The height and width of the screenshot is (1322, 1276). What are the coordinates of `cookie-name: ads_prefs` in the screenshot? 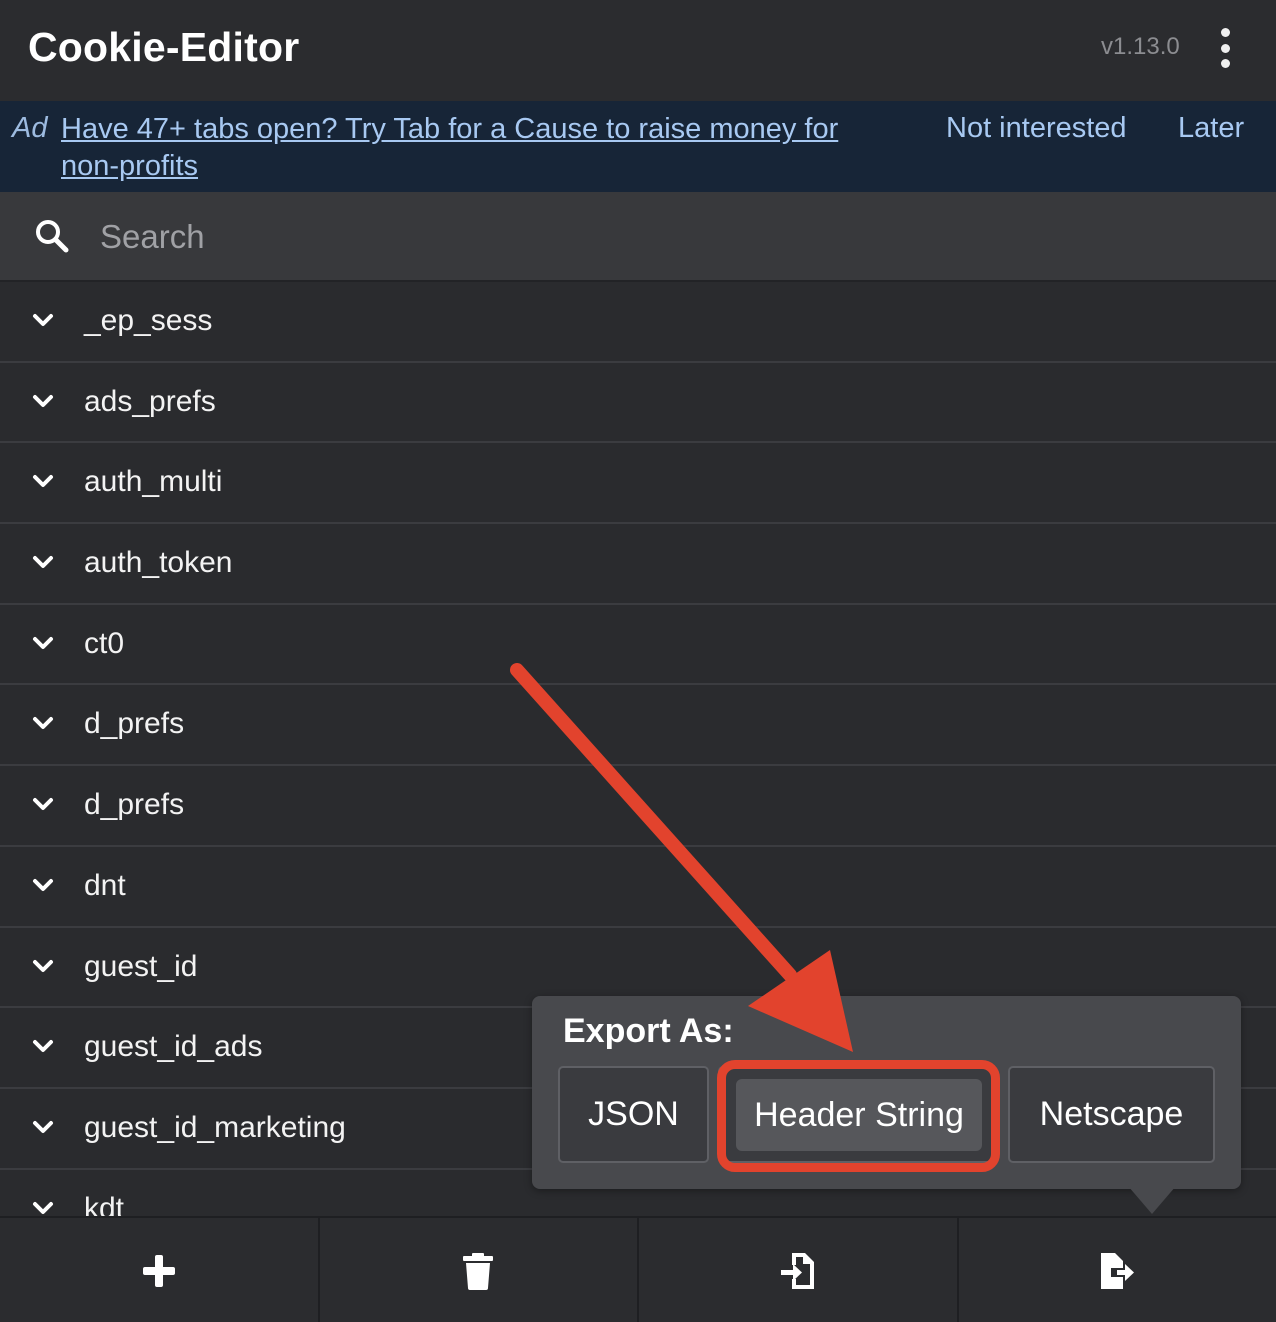 It's located at (150, 401).